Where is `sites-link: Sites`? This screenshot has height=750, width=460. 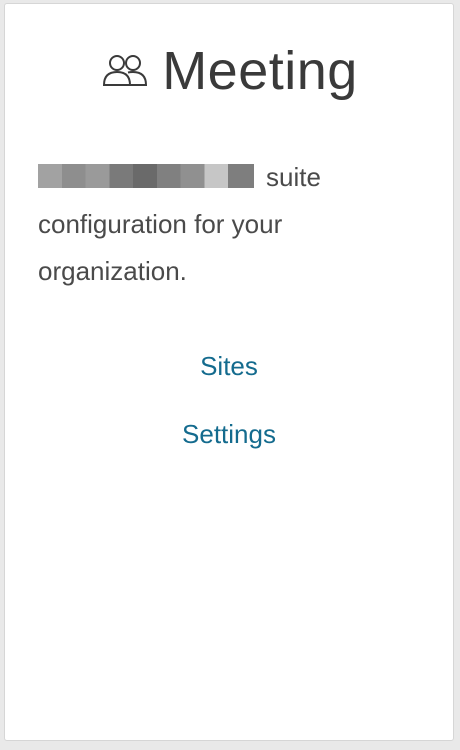 sites-link: Sites is located at coordinates (229, 366).